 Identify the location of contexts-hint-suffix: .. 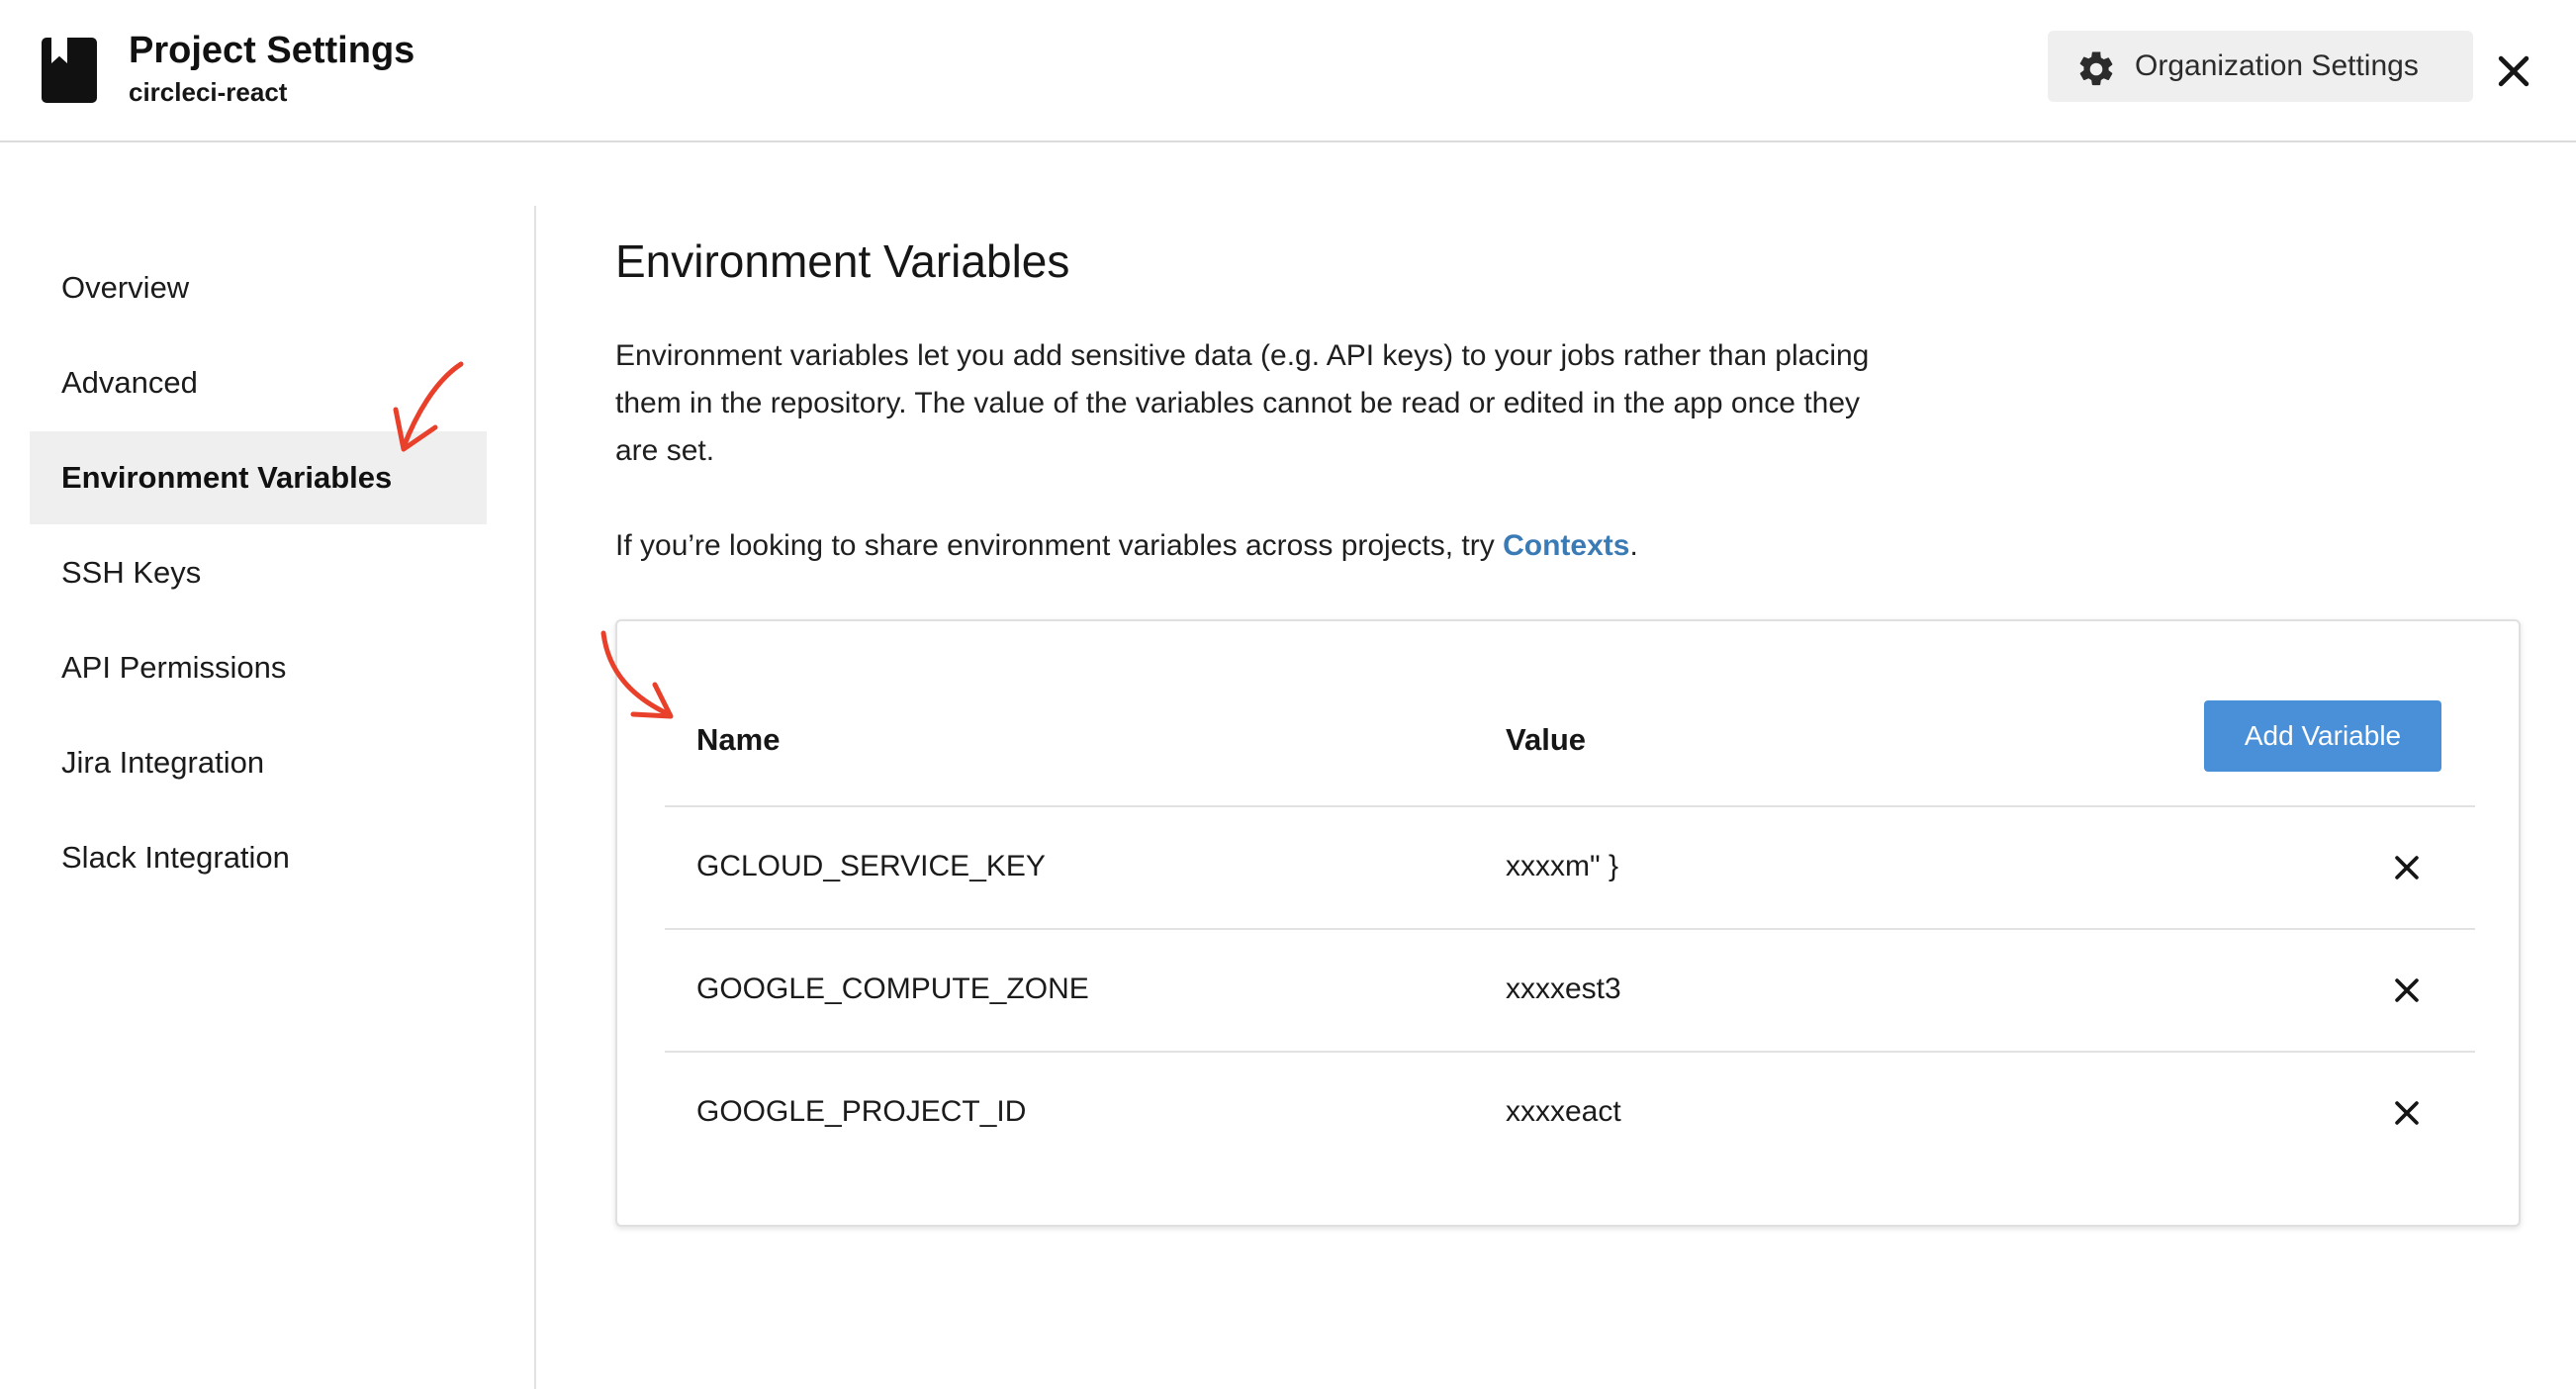
(1633, 545).